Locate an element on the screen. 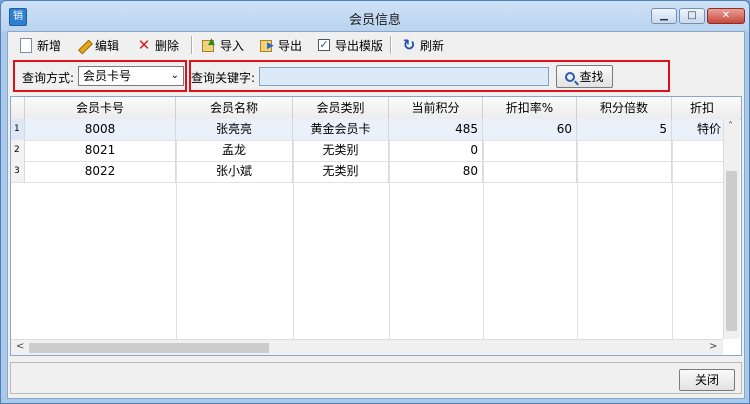 Image resolution: width=750 pixels, height=404 pixels. title-bar: 销 会员信息 ▁ □ ✕ is located at coordinates (375, 16).